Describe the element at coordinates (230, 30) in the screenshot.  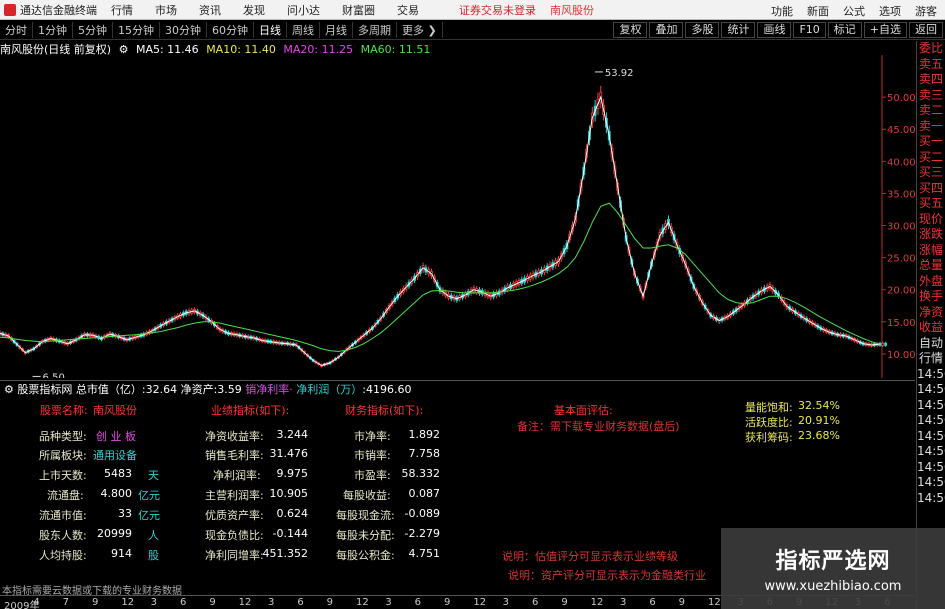
I see `period-tab-60min: 60分钟` at that location.